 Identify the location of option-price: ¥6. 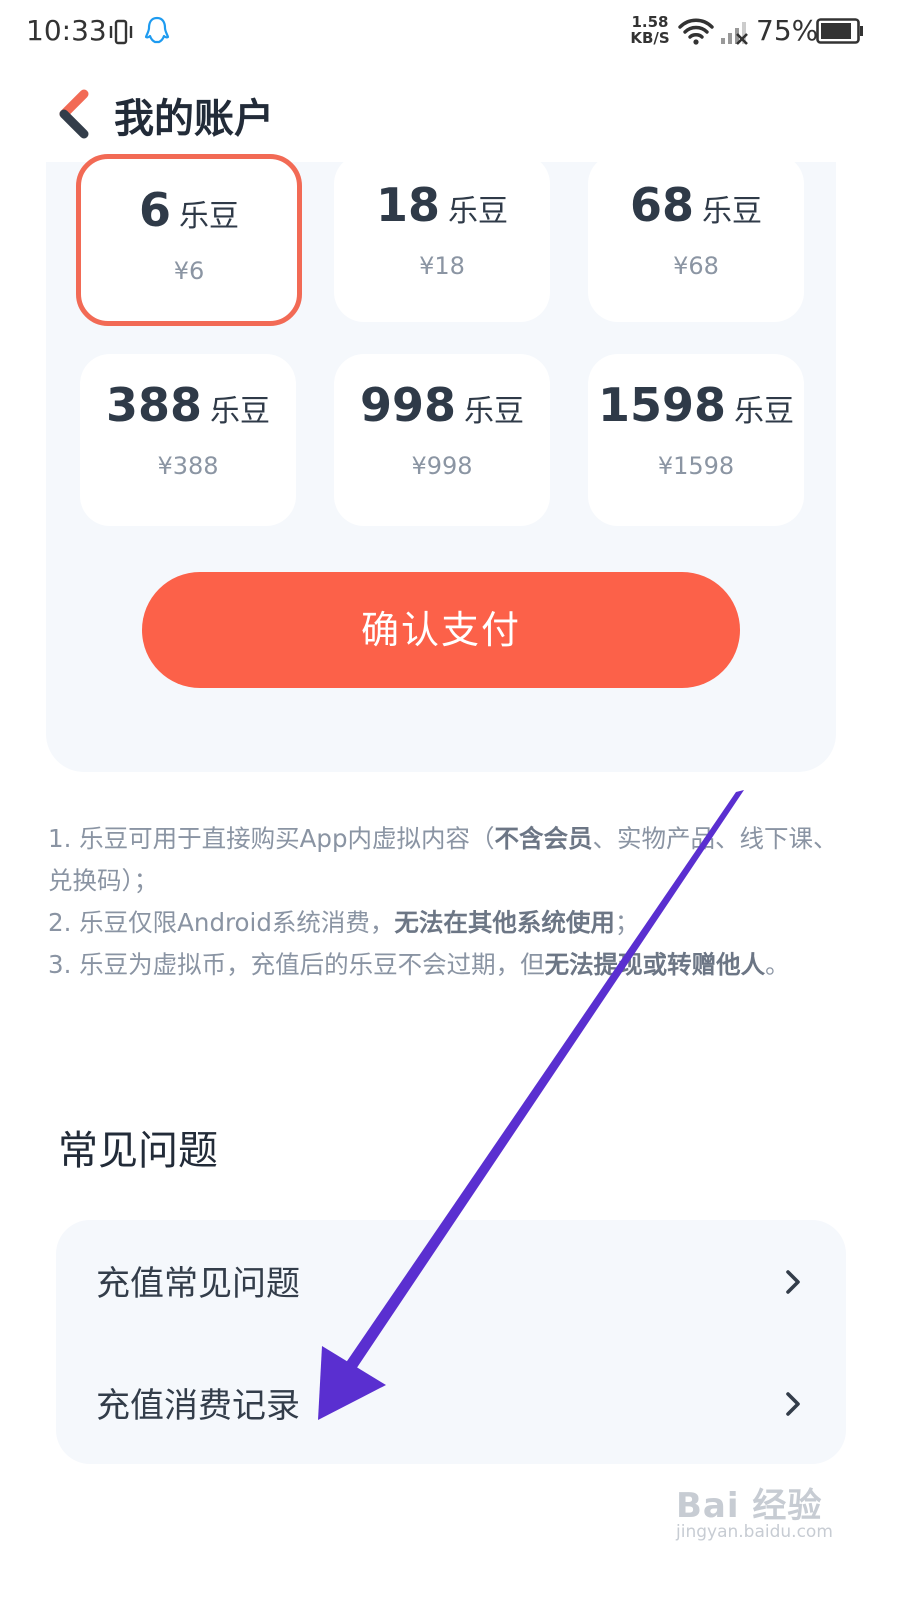
(189, 271).